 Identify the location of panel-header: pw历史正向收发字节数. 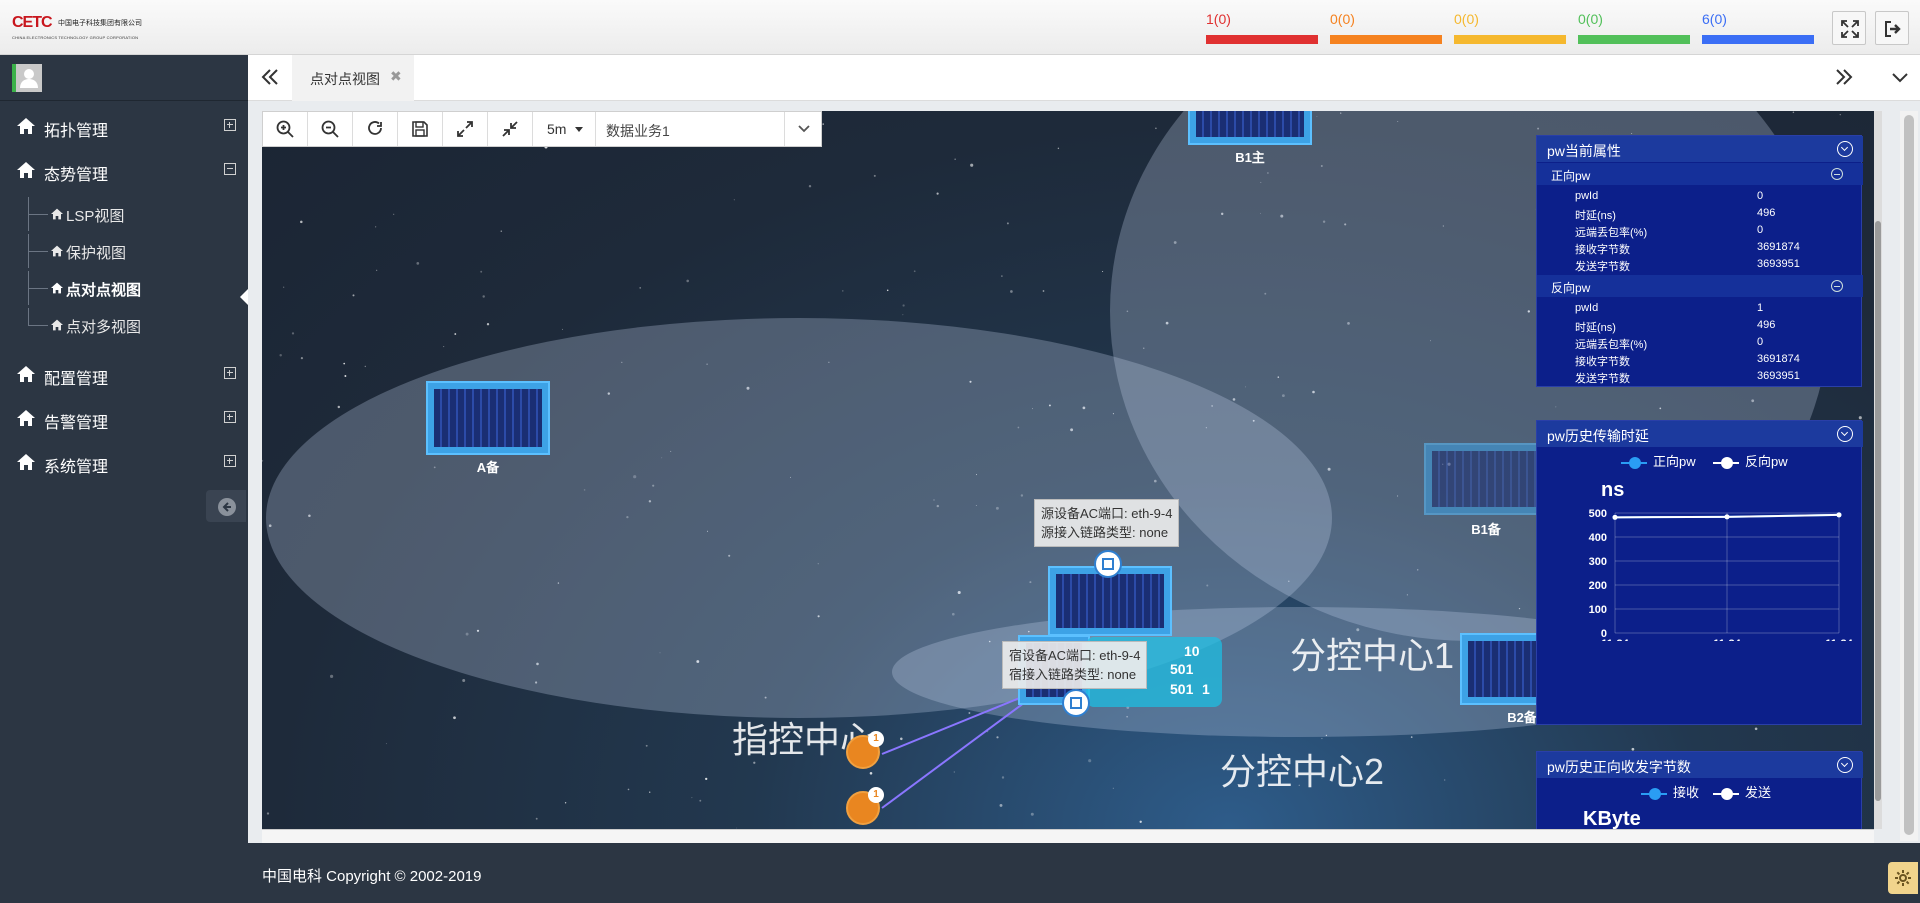
(1700, 765).